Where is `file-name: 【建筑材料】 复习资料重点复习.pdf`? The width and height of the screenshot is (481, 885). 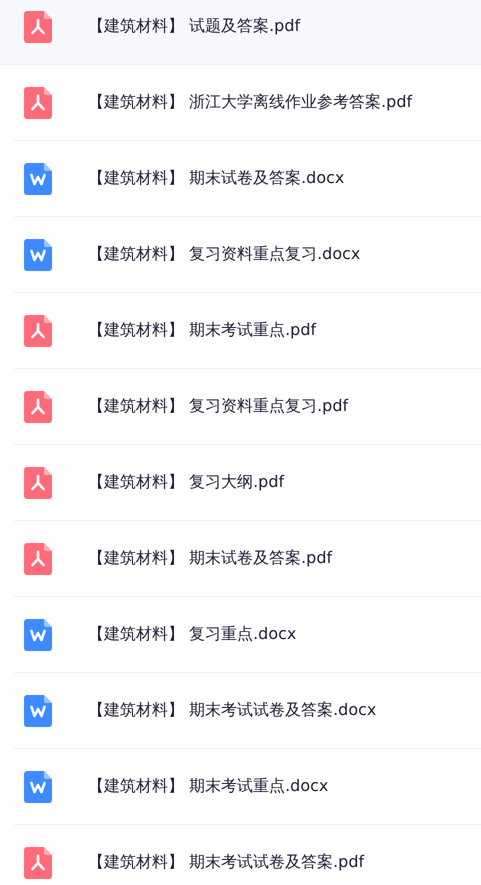
file-name: 【建筑材料】 复习资料重点复习.pdf is located at coordinates (218, 406).